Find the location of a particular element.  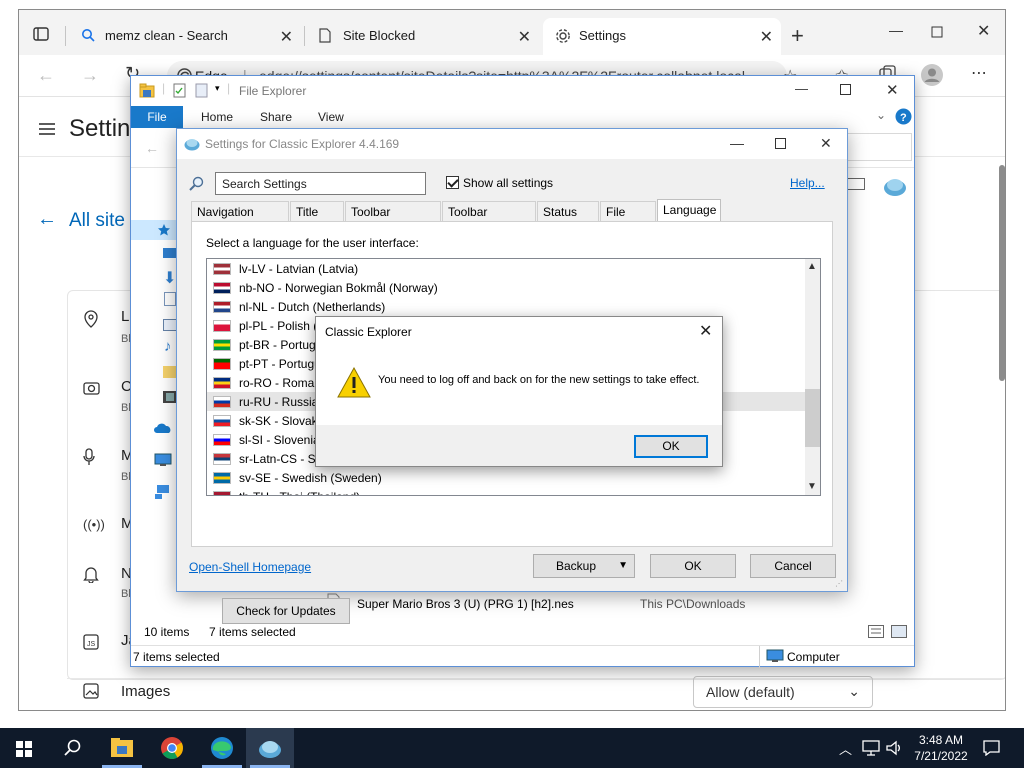

images-permission-dropdown: Allow (default) ⌄ is located at coordinates (783, 692).